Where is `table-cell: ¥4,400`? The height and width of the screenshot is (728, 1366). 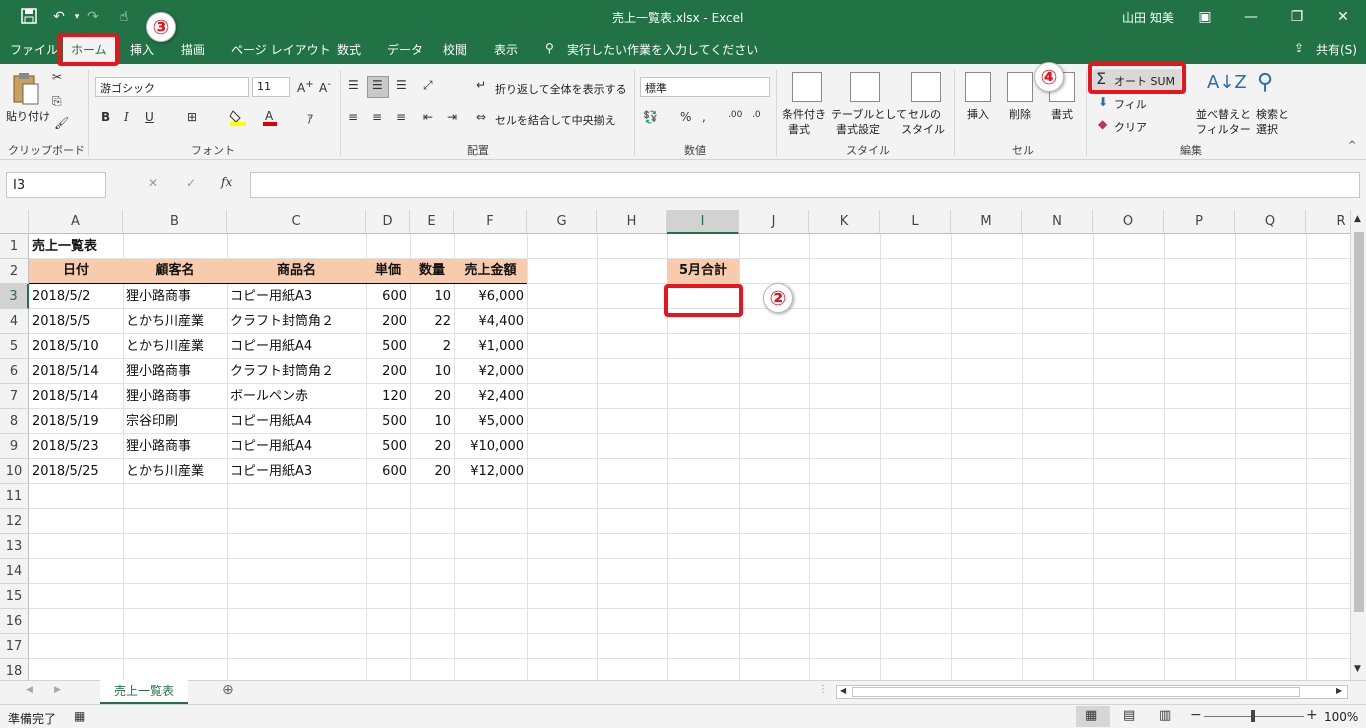
table-cell: ¥4,400 is located at coordinates (490, 321).